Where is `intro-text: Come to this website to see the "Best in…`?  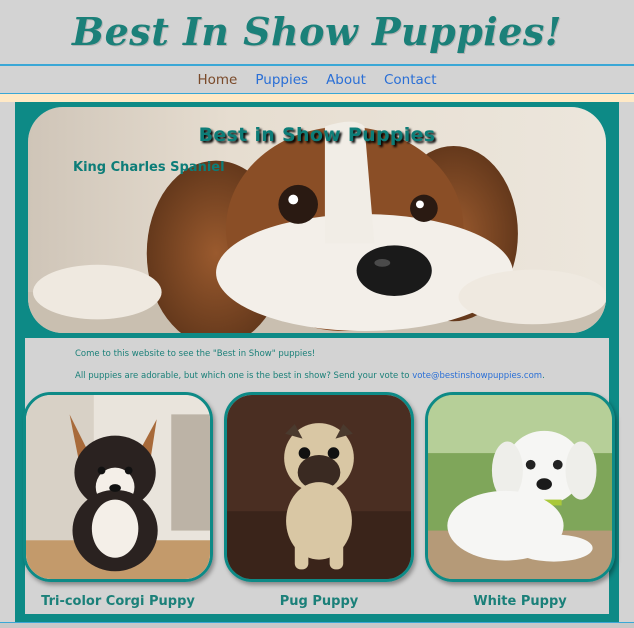
intro-text: Come to this website to see the "Best in… is located at coordinates (335, 370).